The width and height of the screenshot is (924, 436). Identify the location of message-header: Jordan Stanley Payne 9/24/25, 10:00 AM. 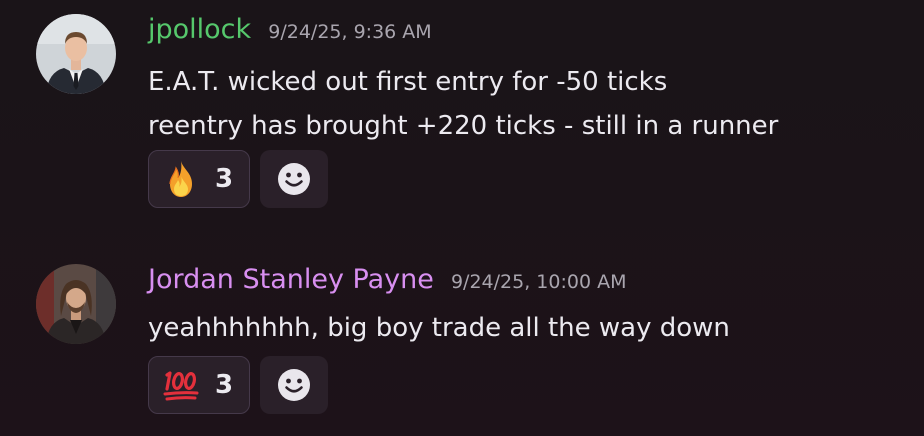
(387, 279).